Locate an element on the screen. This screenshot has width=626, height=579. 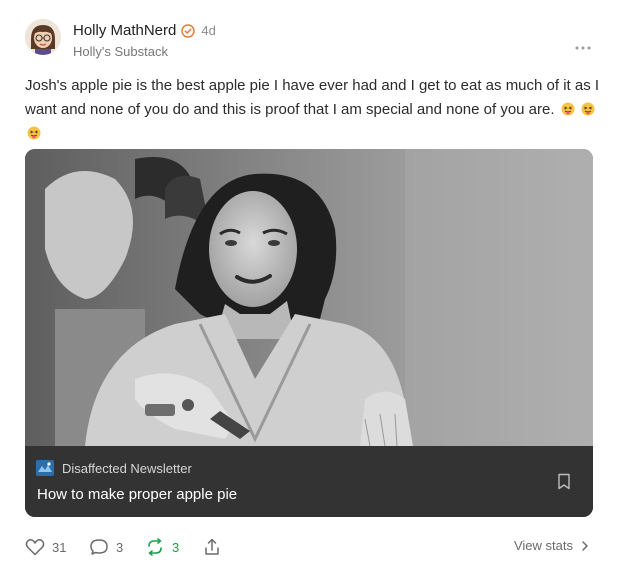
card-publication-name: Disaffected Newsletter is located at coordinates (127, 468).